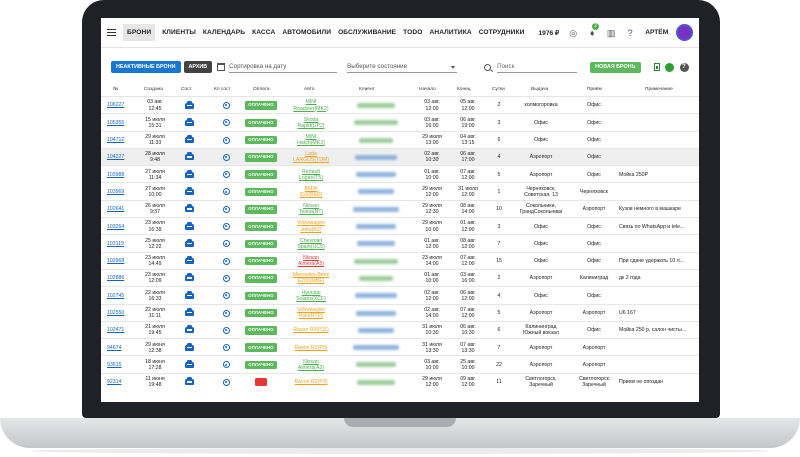 This screenshot has height=457, width=800. What do you see at coordinates (311, 330) in the screenshot?
I see `car-cell: Ravon R2(P11)` at bounding box center [311, 330].